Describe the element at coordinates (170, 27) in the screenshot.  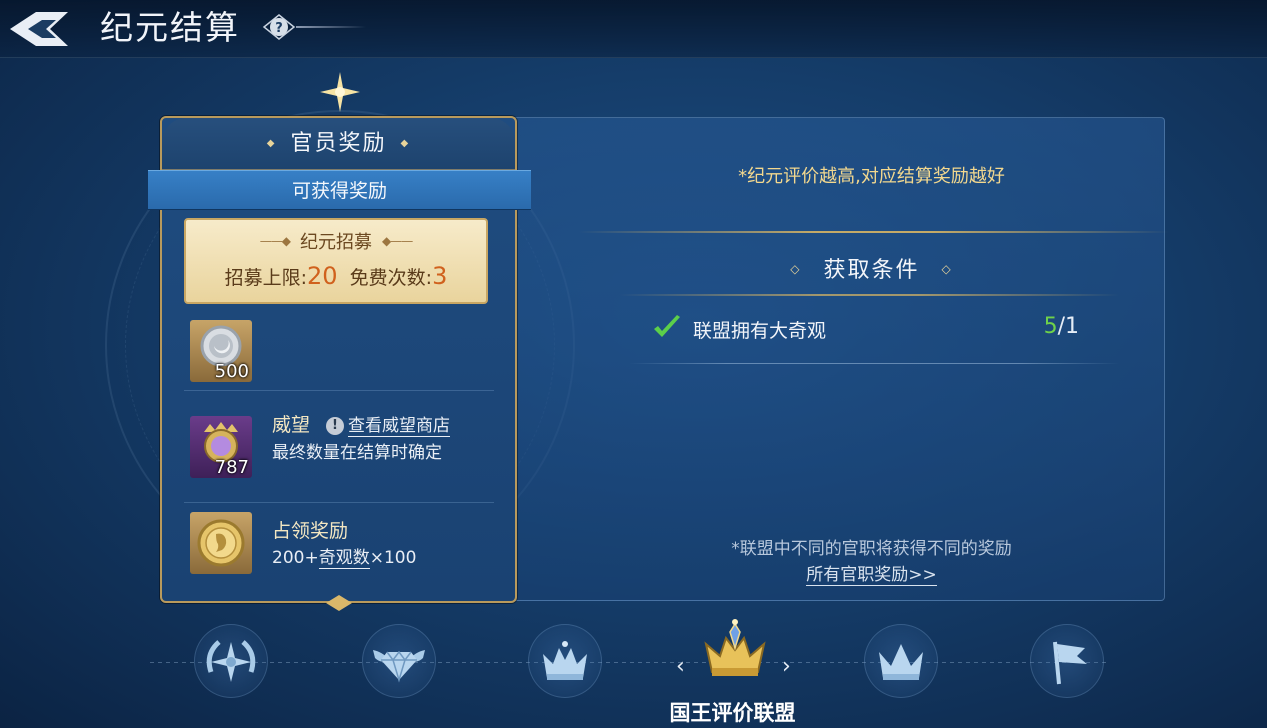
I see `page-title: 纪元结算` at that location.